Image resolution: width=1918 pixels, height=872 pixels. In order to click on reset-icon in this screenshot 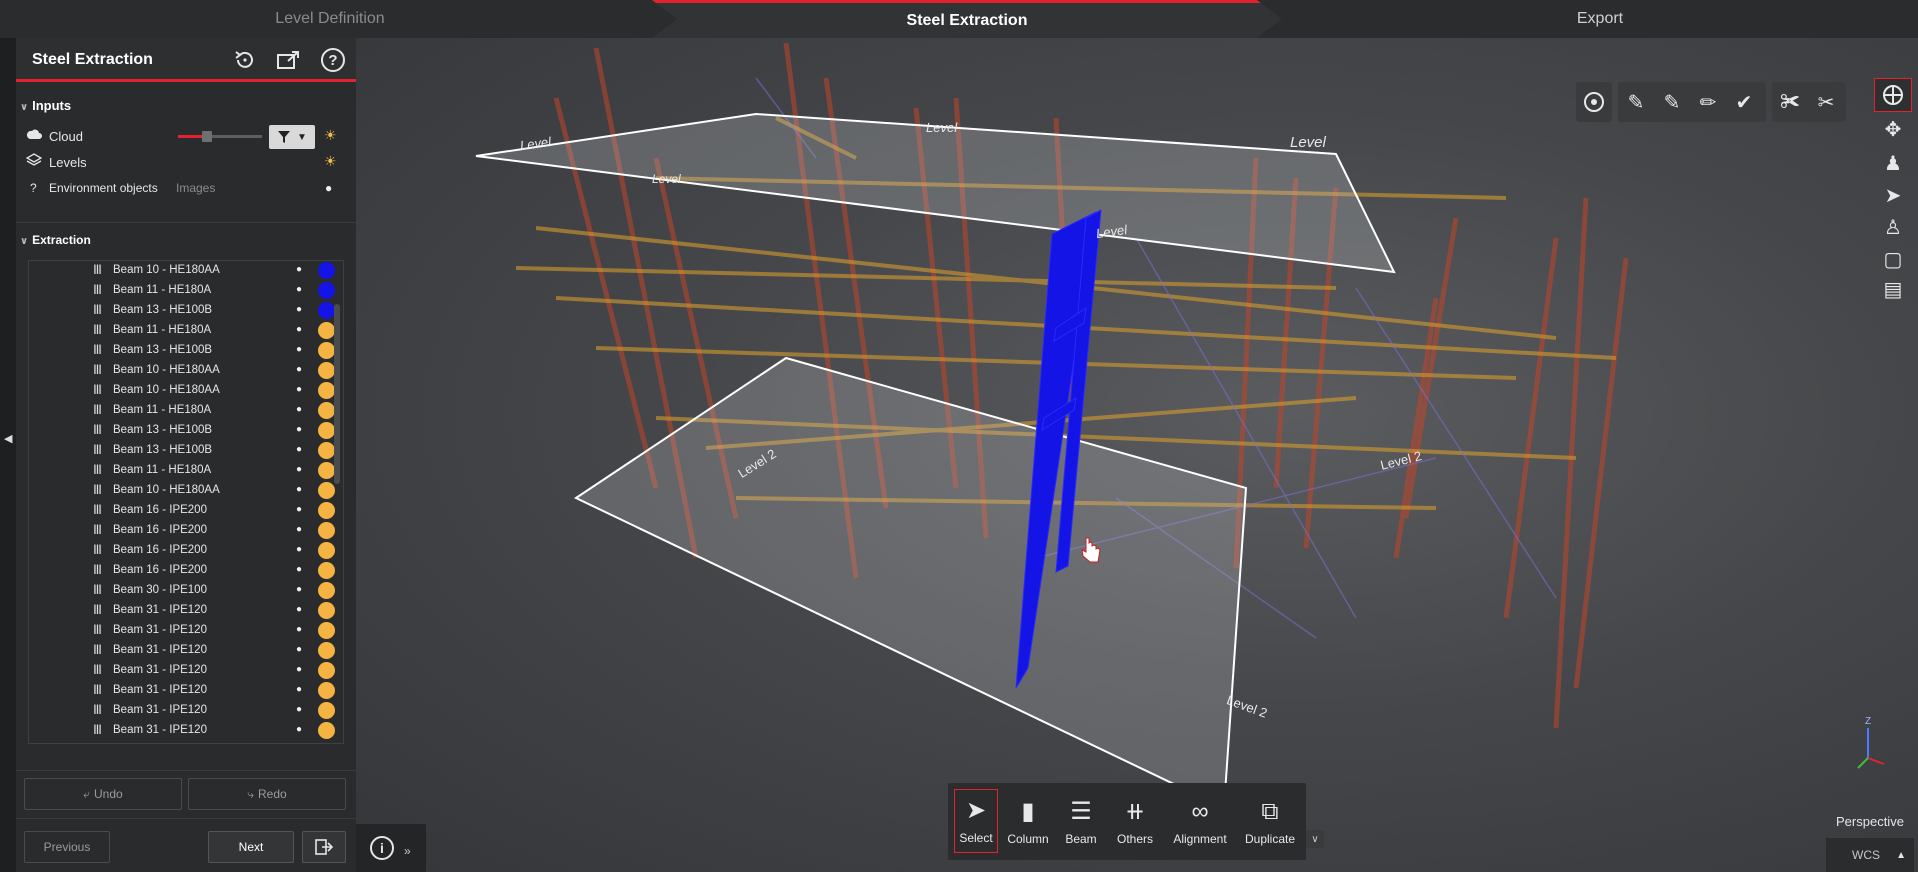, I will do `click(245, 60)`.